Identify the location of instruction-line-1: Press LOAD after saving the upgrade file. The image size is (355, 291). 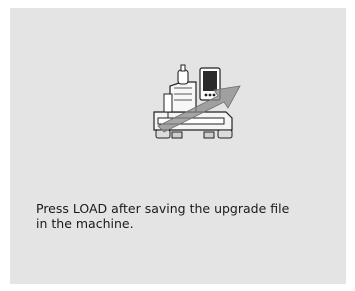
(163, 208).